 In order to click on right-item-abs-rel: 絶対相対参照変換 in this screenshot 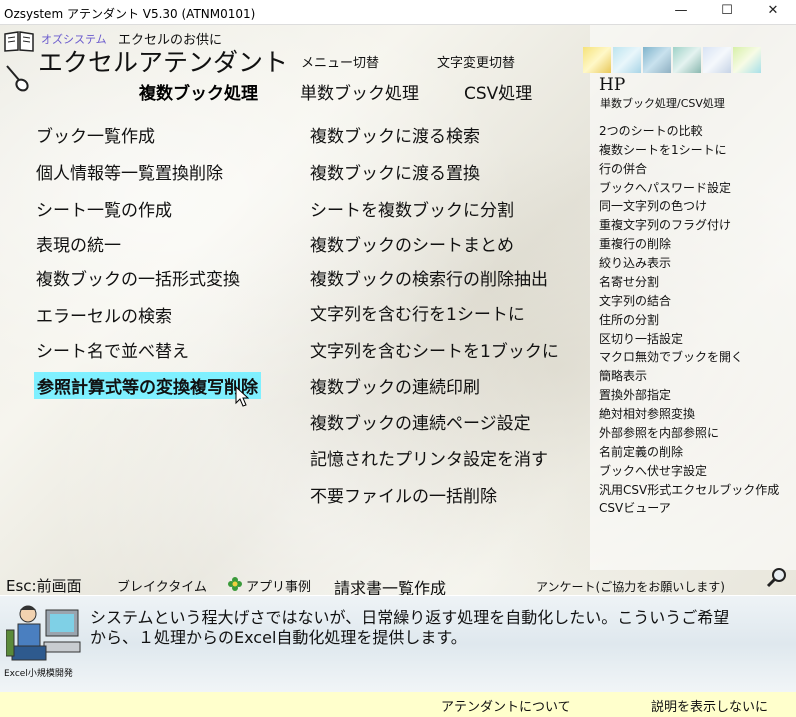, I will do `click(647, 413)`.